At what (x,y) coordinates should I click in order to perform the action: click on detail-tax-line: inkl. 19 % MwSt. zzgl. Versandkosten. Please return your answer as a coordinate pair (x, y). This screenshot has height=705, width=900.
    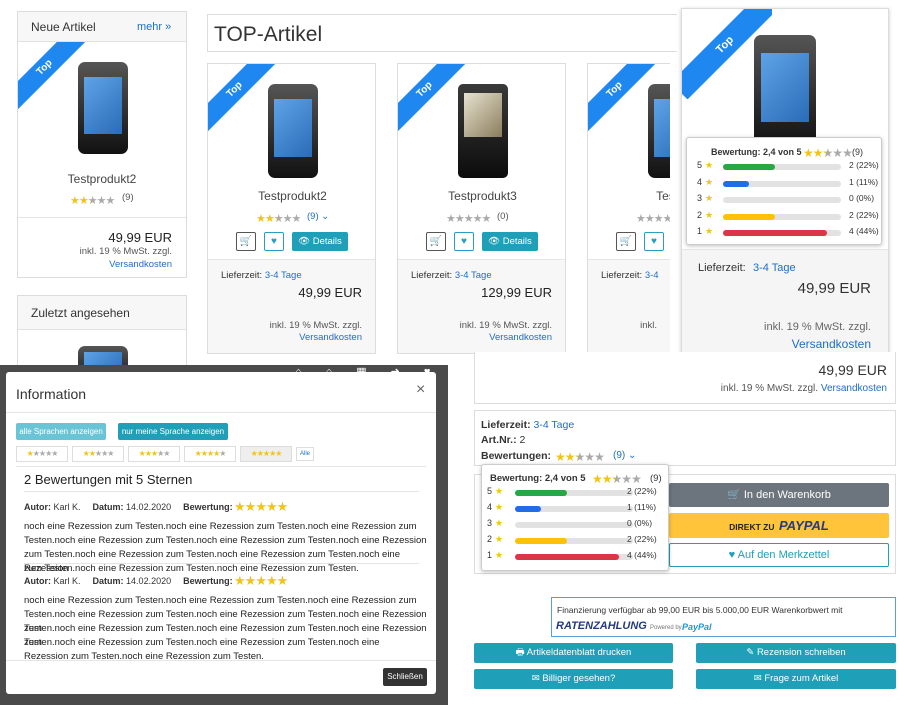
    Looking at the image, I should click on (804, 388).